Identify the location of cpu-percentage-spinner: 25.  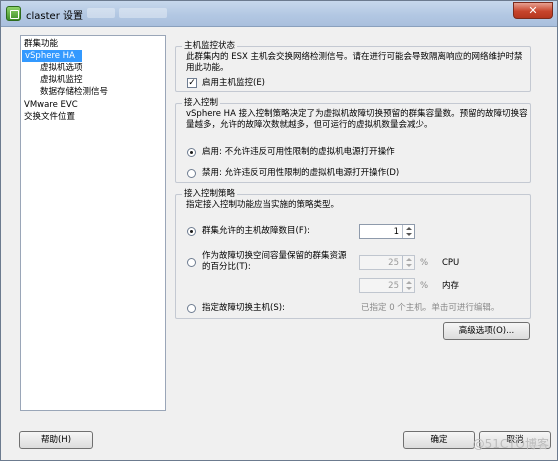
(387, 262).